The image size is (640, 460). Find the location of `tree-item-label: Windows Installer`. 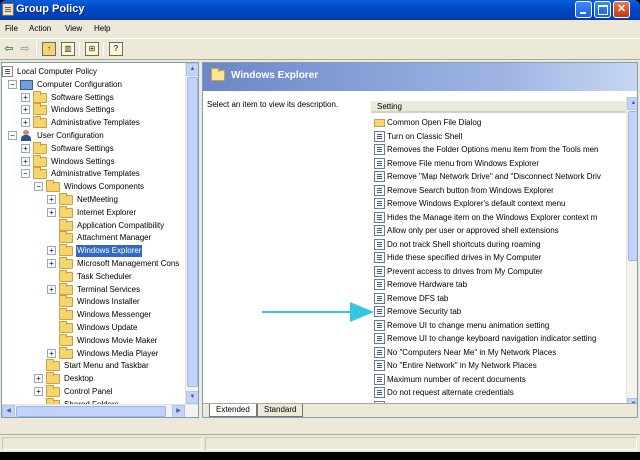

tree-item-label: Windows Installer is located at coordinates (108, 302).